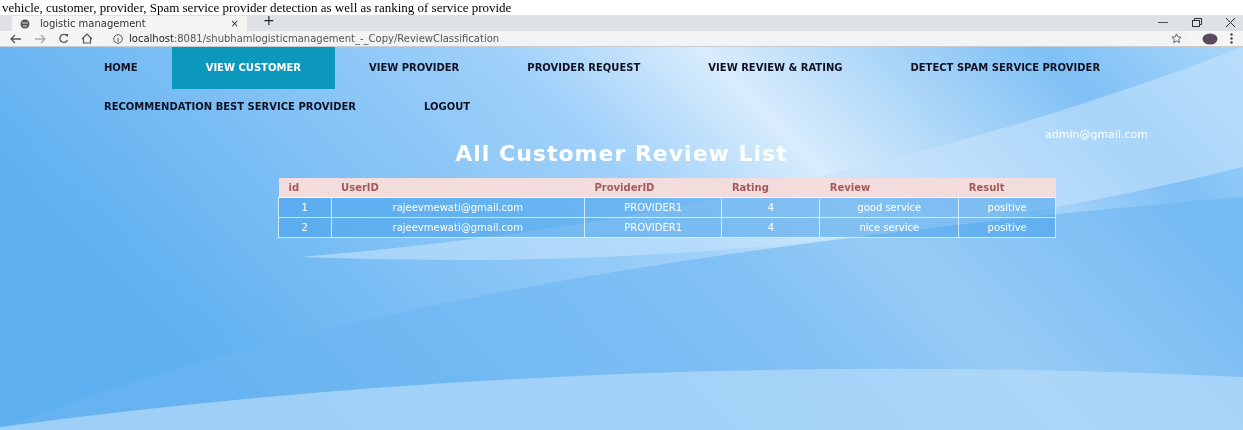 This screenshot has width=1243, height=430. What do you see at coordinates (1005, 68) in the screenshot?
I see `nav-link: DETECT SPAM SERVICE PROVIDER` at bounding box center [1005, 68].